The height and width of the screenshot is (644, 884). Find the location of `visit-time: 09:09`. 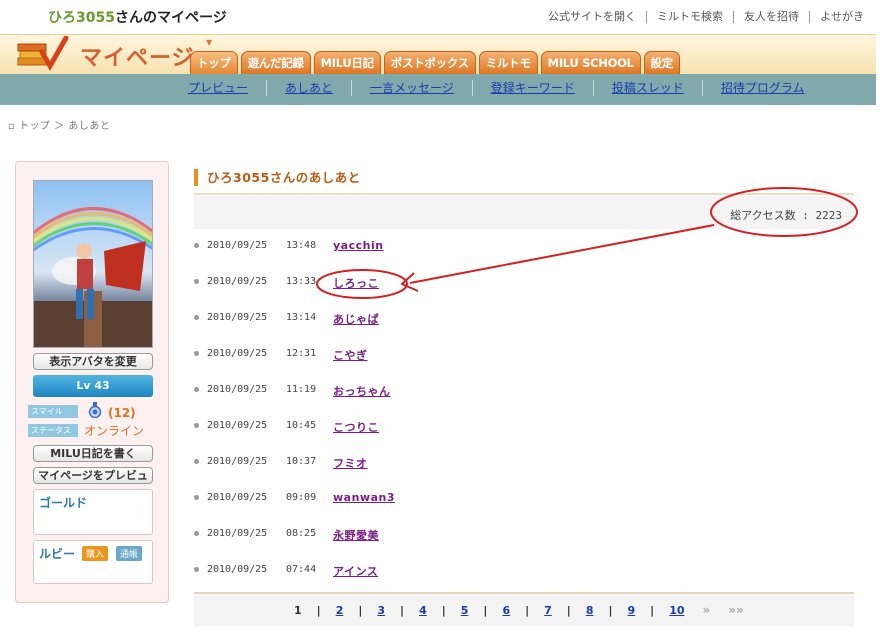

visit-time: 09:09 is located at coordinates (301, 497).